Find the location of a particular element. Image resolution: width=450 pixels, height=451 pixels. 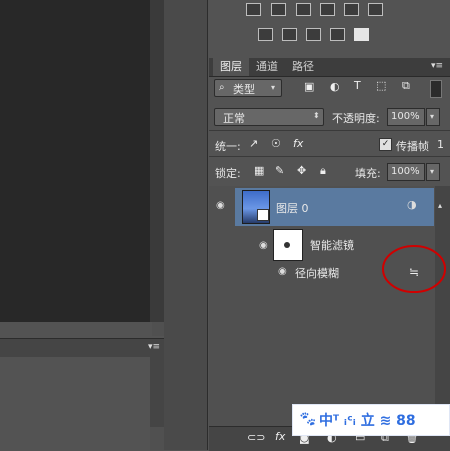

layer-thumbnail is located at coordinates (256, 207).